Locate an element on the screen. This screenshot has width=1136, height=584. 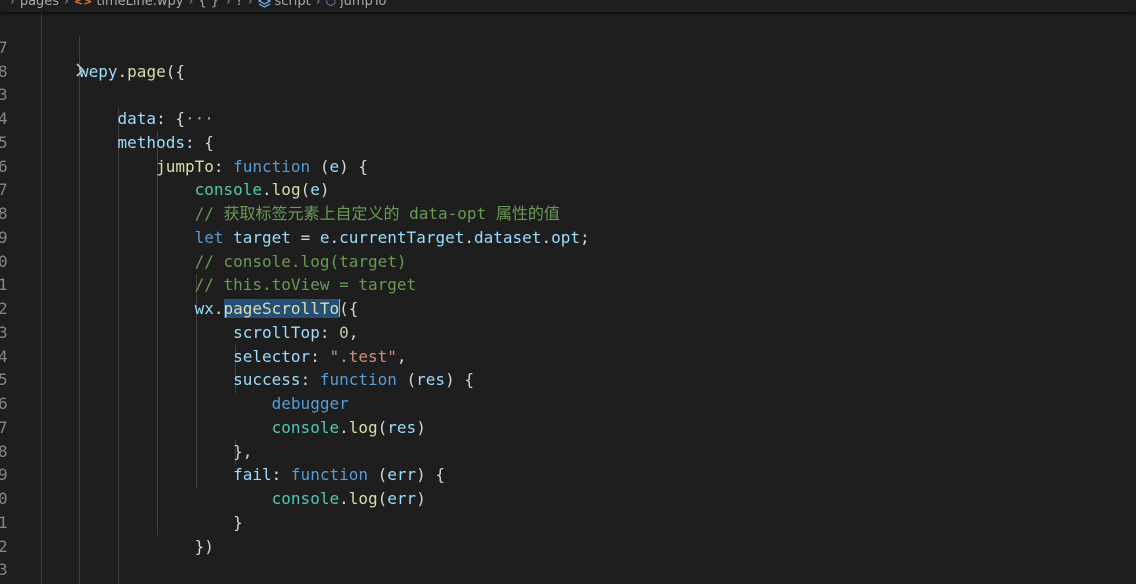
breadcrumb-file-label: timeLine.wpy is located at coordinates (140, 4).